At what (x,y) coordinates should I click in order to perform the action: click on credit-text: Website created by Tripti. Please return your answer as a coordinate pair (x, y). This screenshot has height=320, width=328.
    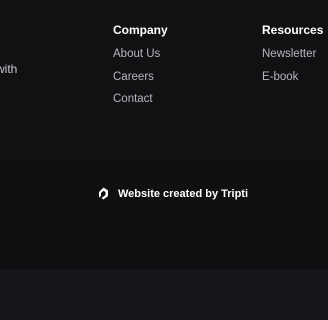
    Looking at the image, I should click on (183, 193).